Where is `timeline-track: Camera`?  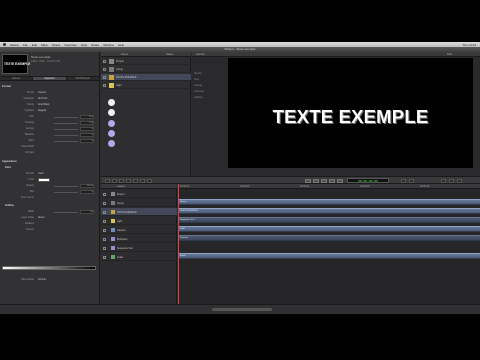 timeline-track: Camera is located at coordinates (329, 238).